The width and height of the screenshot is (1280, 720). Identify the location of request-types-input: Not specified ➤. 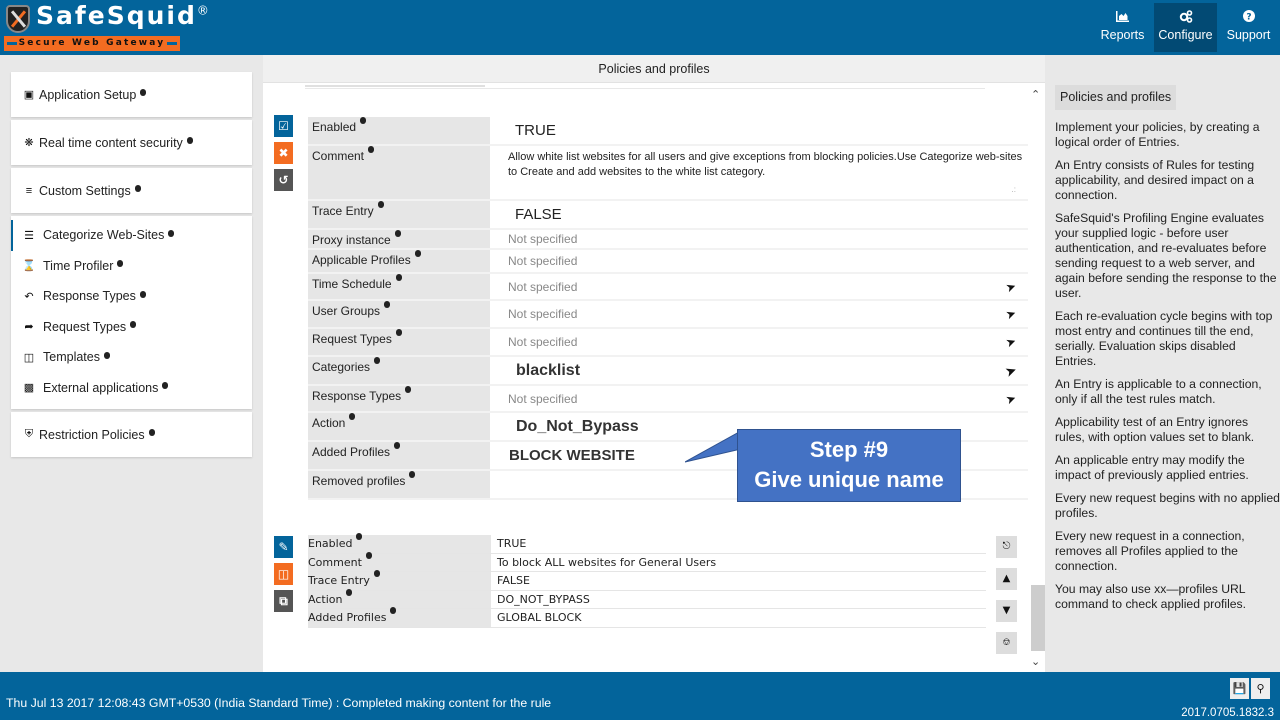
(759, 342).